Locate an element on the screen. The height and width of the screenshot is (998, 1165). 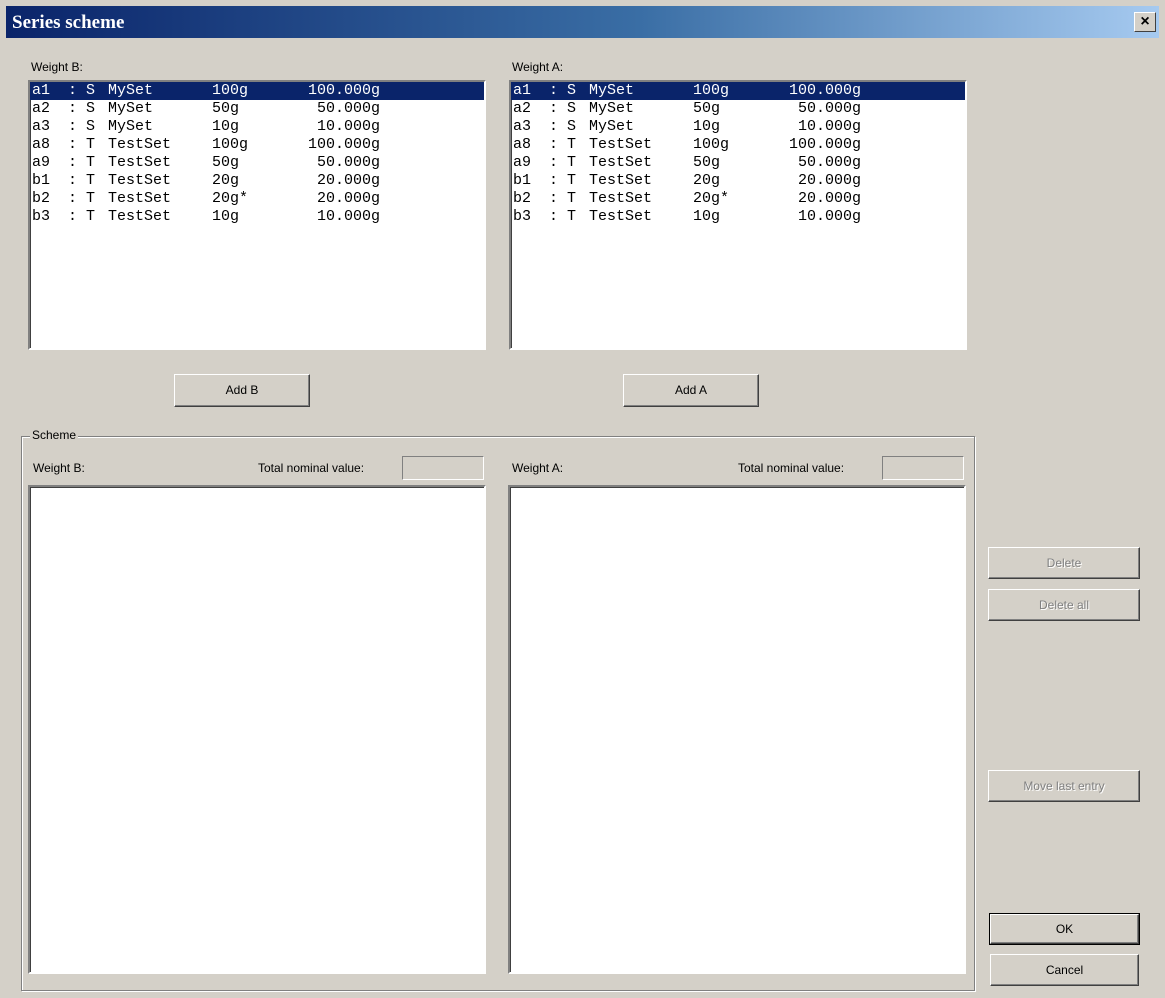
list-item-id: b2 is located at coordinates (41, 198).